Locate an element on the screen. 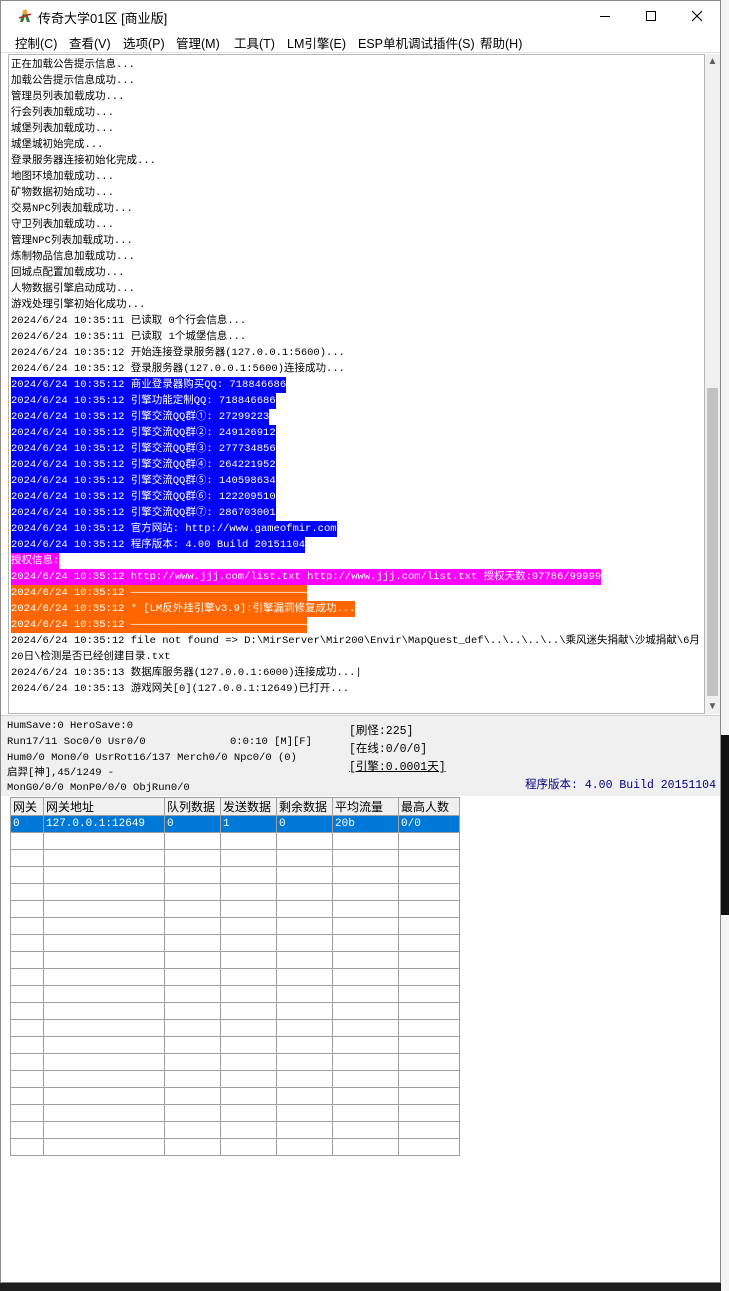 Image resolution: width=729 pixels, height=1291 pixels. menu-options: 选项(P) is located at coordinates (144, 42).